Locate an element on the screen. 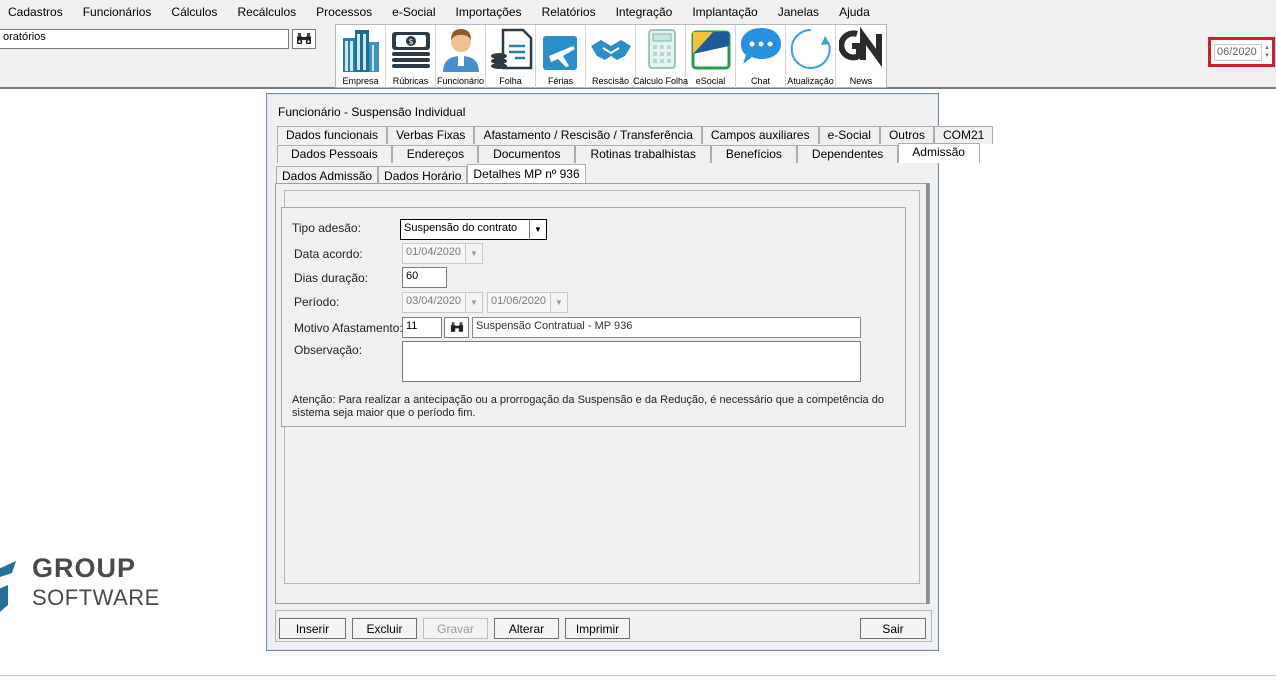 This screenshot has height=680, width=1276. shortcut-atualizacao: Atualização is located at coordinates (811, 56).